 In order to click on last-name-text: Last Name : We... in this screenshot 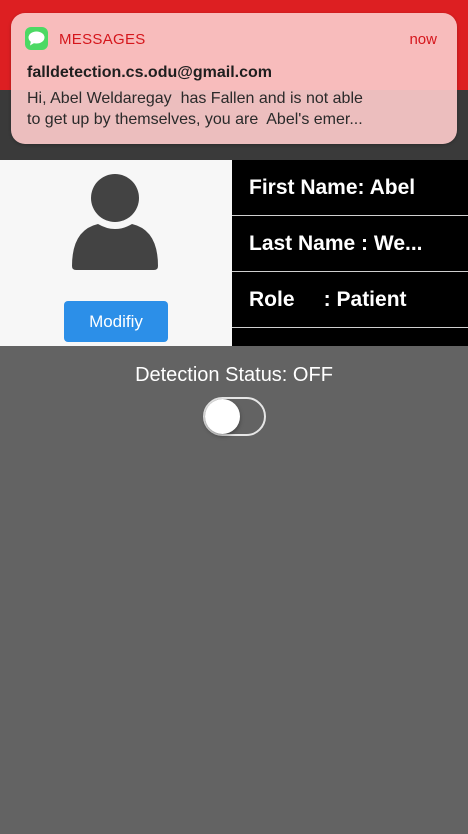, I will do `click(336, 243)`.